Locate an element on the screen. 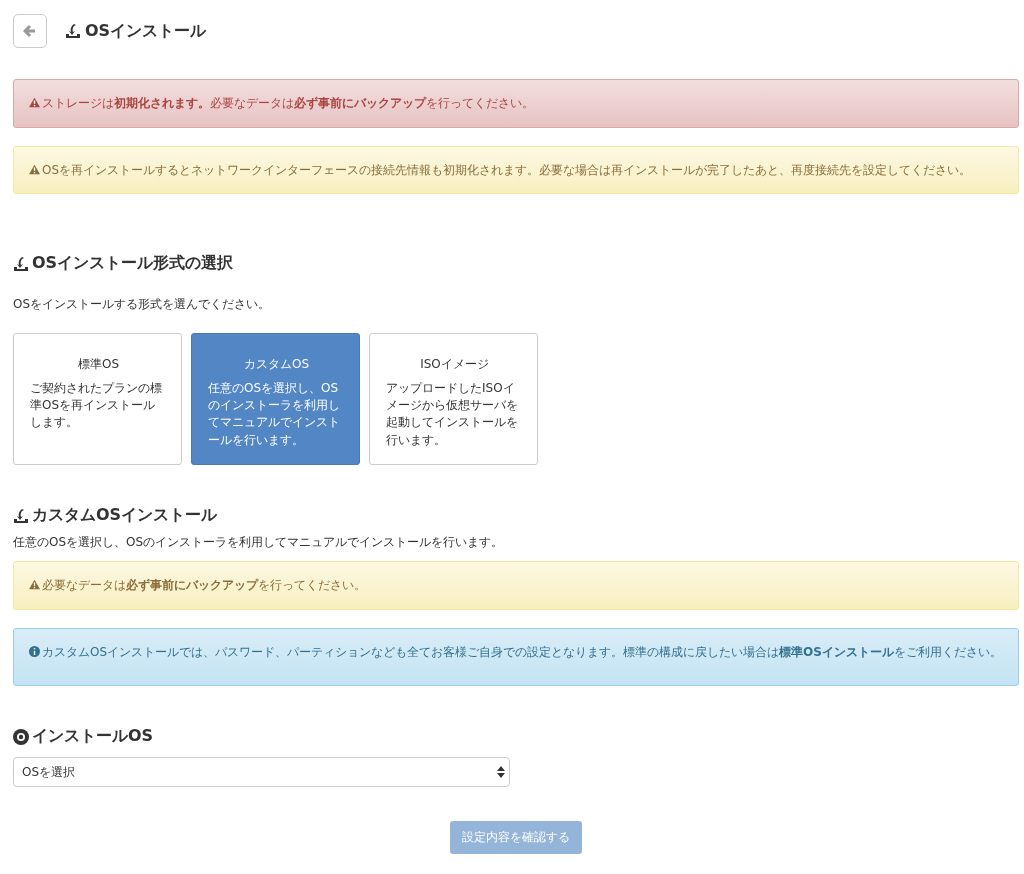 The width and height of the screenshot is (1024, 874). alert-message: 必要なデータは必ず事前にバックアップを行ってください。 is located at coordinates (516, 585).